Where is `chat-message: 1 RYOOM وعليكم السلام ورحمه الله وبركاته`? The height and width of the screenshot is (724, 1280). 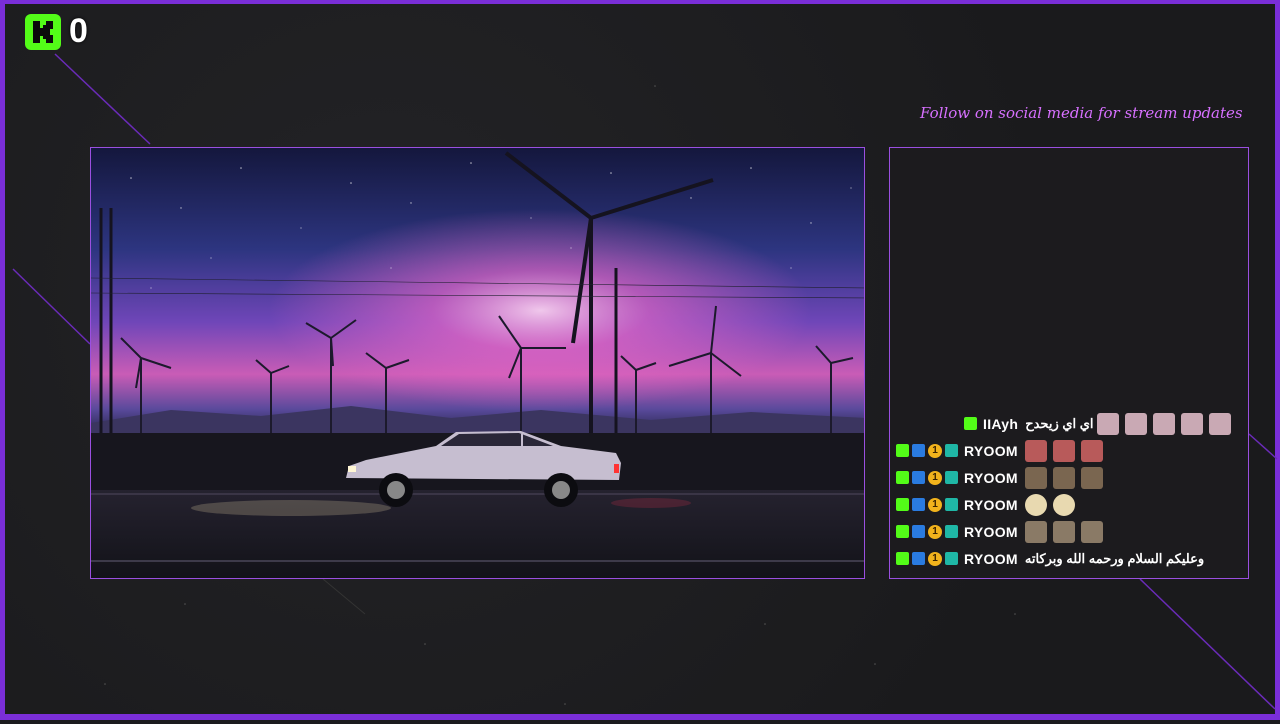
chat-message: 1 RYOOM وعليكم السلام ورحمه الله وبركاته is located at coordinates (1069, 558).